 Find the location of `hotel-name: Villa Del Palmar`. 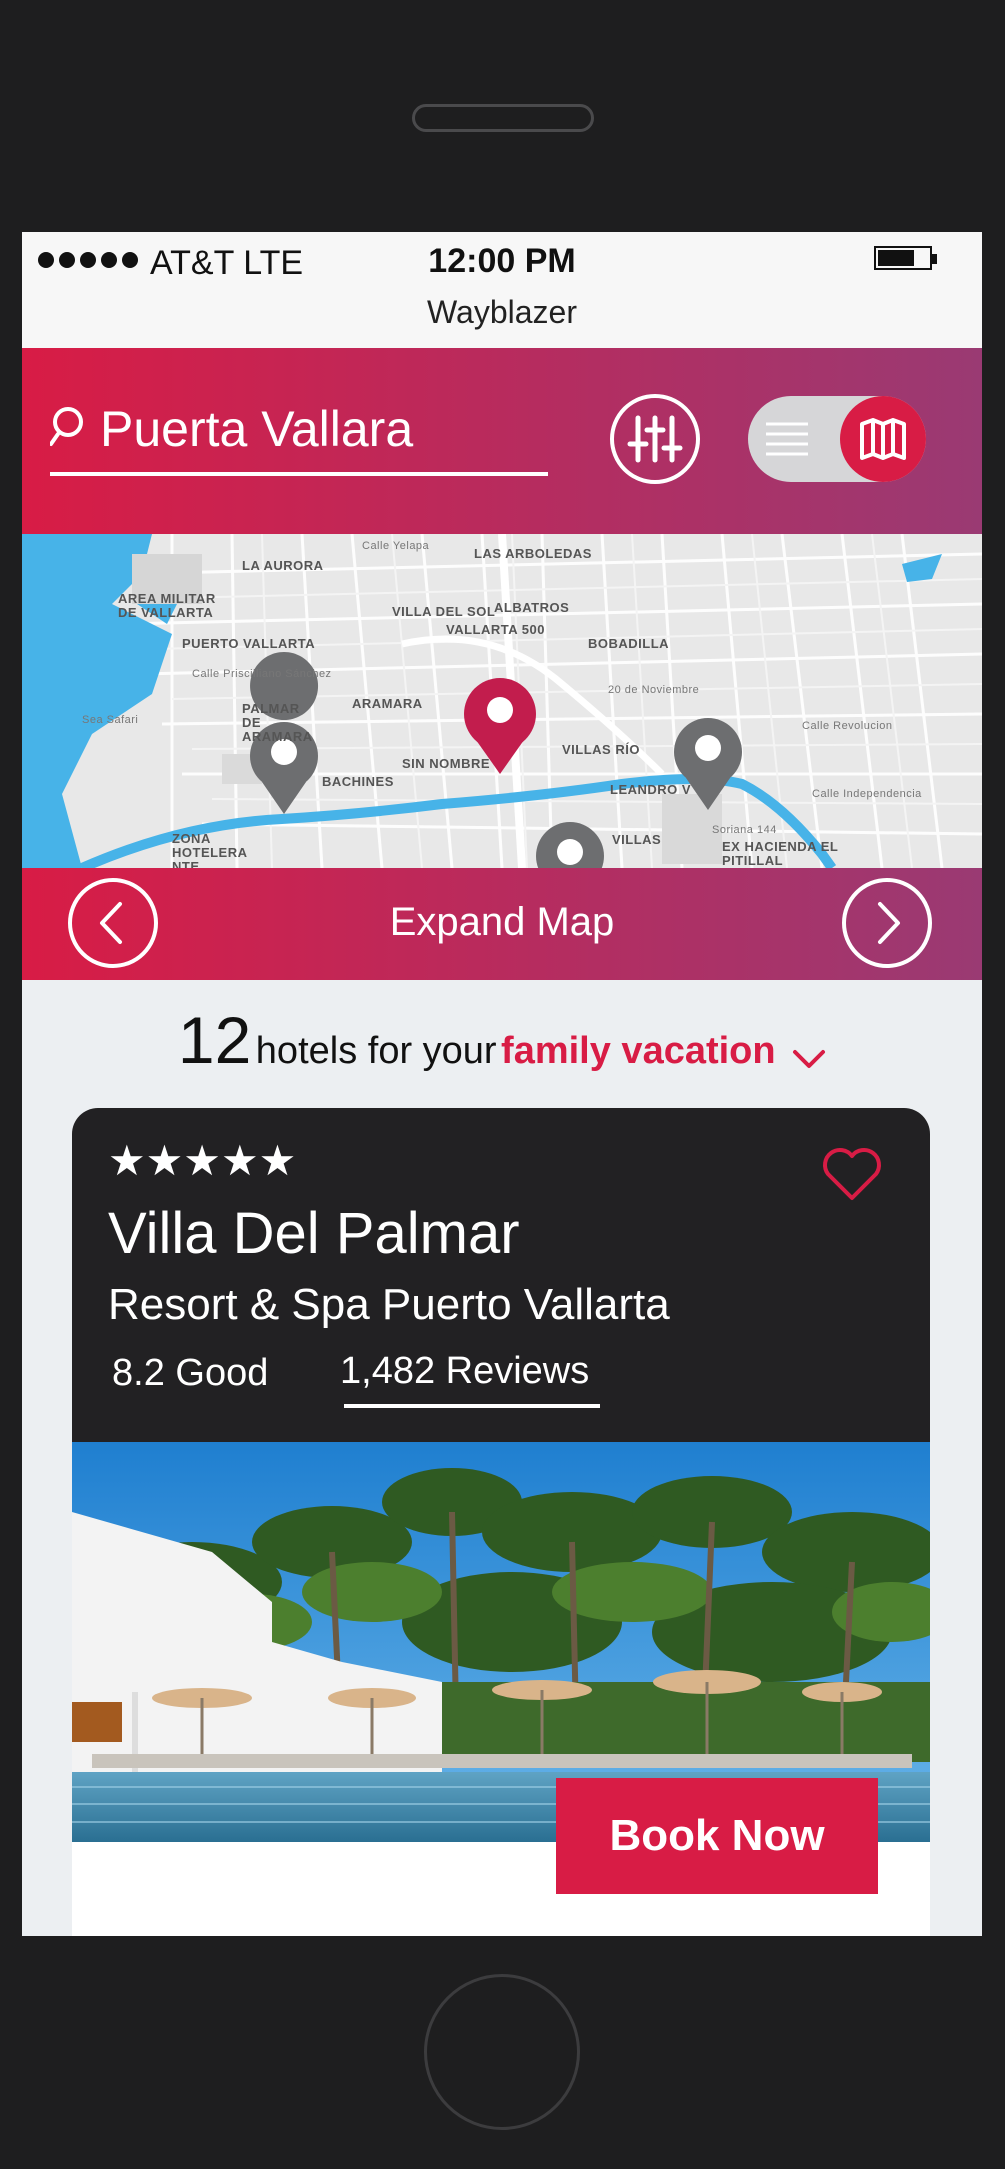

hotel-name: Villa Del Palmar is located at coordinates (314, 1233).